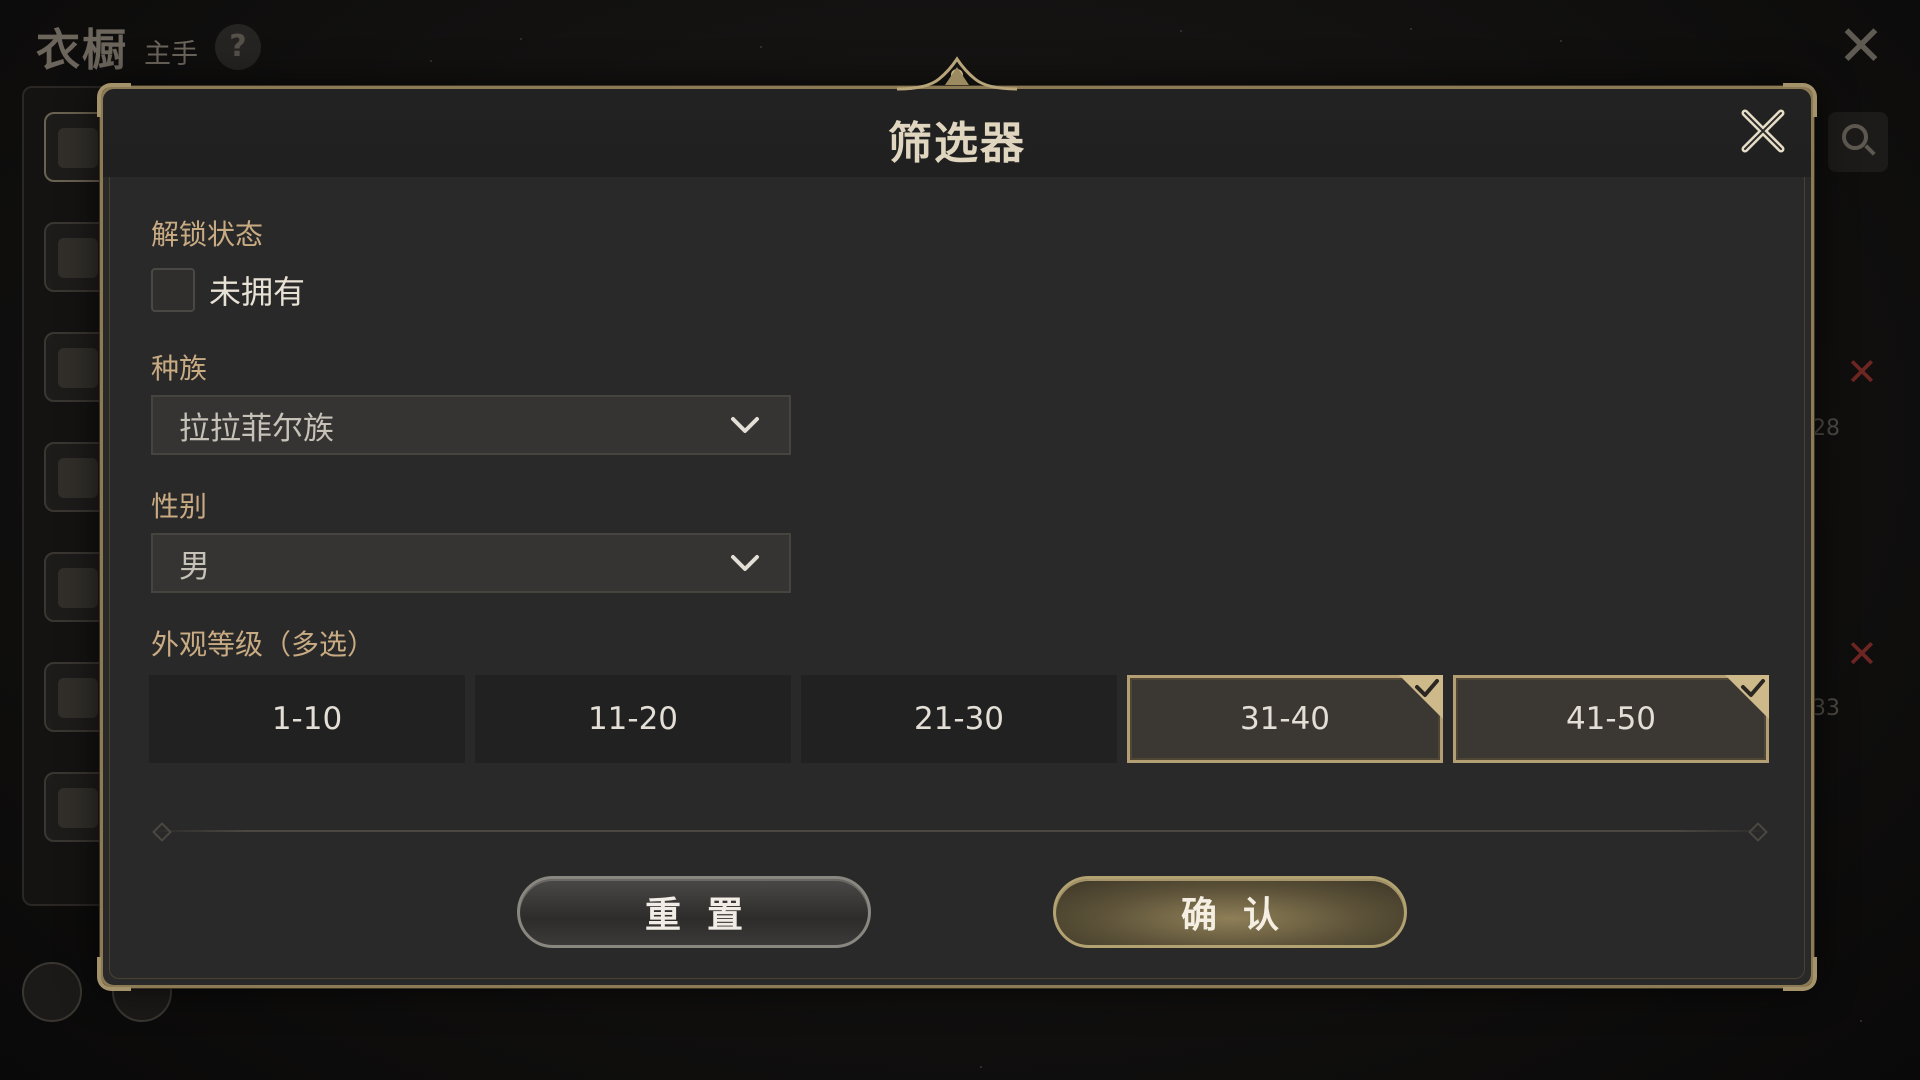  What do you see at coordinates (957, 143) in the screenshot?
I see `dialog-title: 筛选器` at bounding box center [957, 143].